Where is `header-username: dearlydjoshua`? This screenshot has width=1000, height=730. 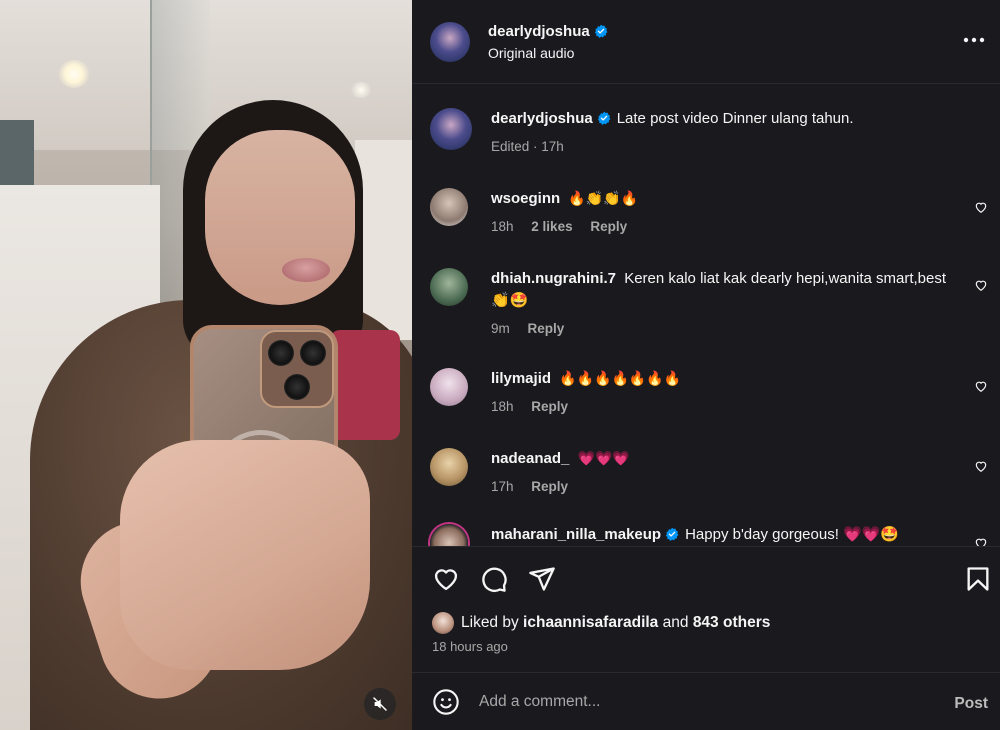
header-username: dearlydjoshua is located at coordinates (539, 31).